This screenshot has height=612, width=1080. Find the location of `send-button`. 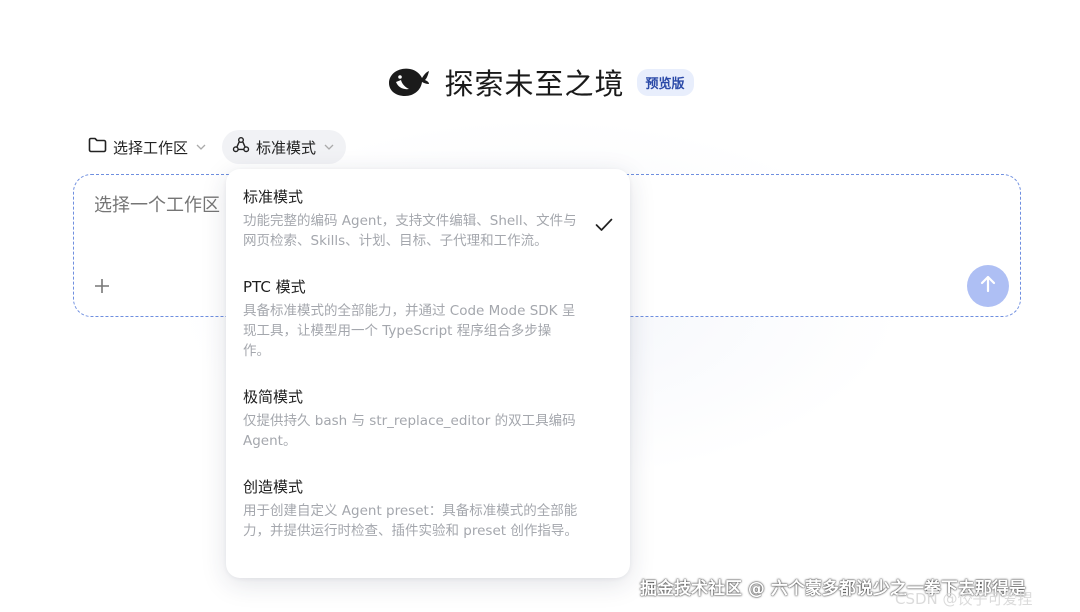

send-button is located at coordinates (988, 286).